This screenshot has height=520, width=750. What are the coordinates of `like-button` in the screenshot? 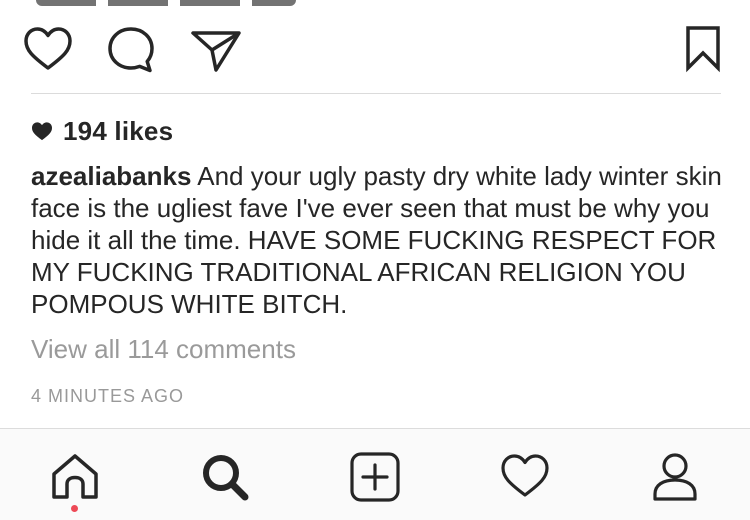 It's located at (48, 50).